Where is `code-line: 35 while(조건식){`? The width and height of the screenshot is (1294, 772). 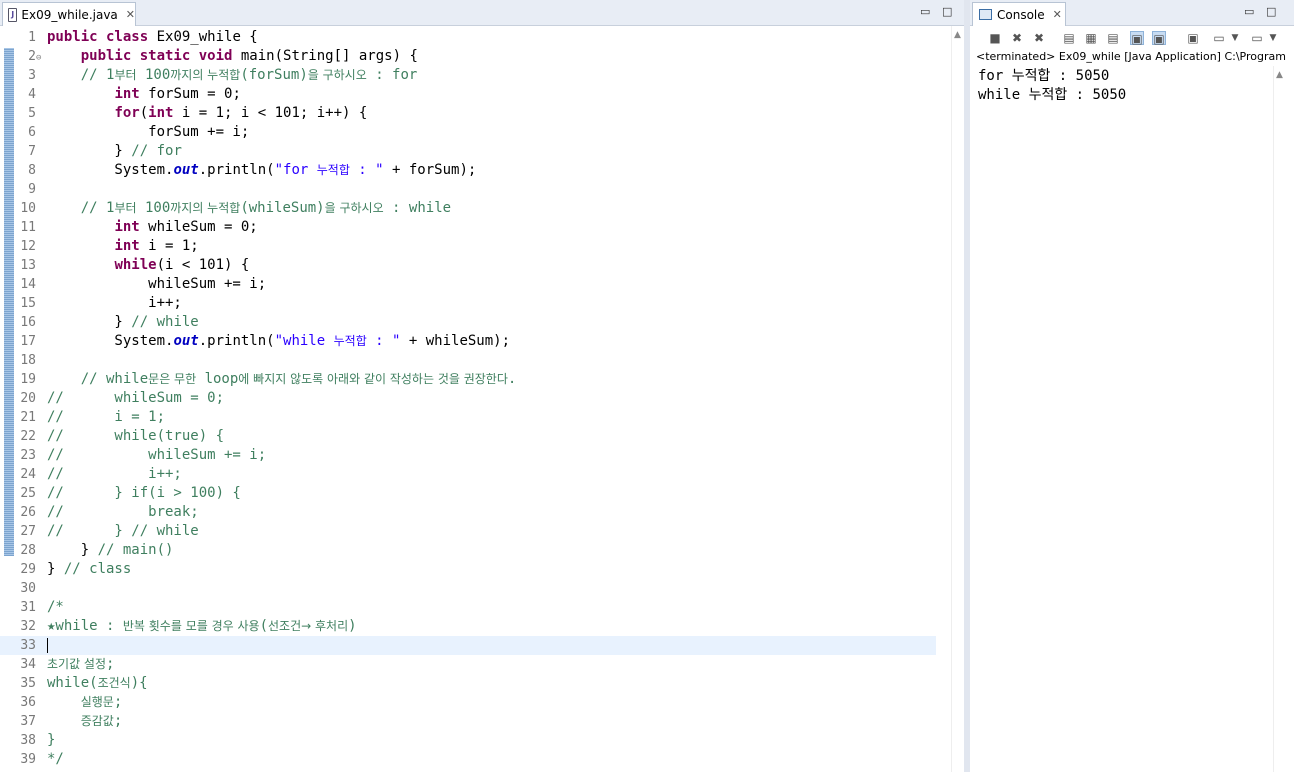
code-line: 35 while(조건식){ is located at coordinates (468, 683).